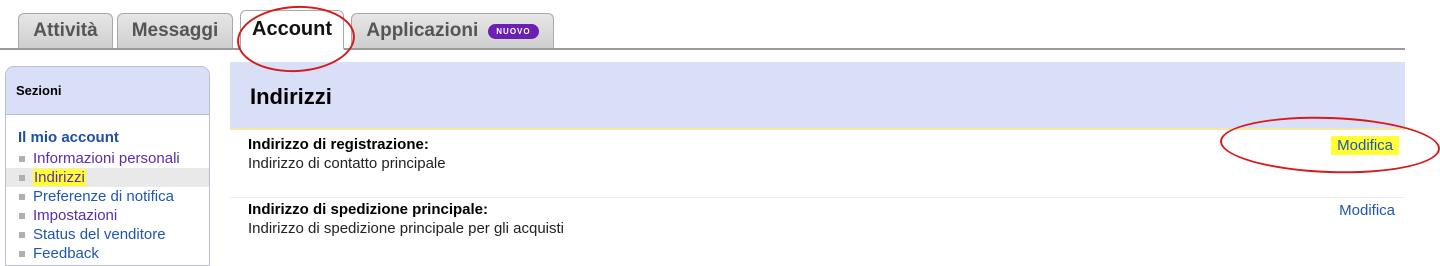 Image resolution: width=1440 pixels, height=266 pixels. Describe the element at coordinates (368, 209) in the screenshot. I see `row-title: Indirizzo di spedizione principale:` at that location.